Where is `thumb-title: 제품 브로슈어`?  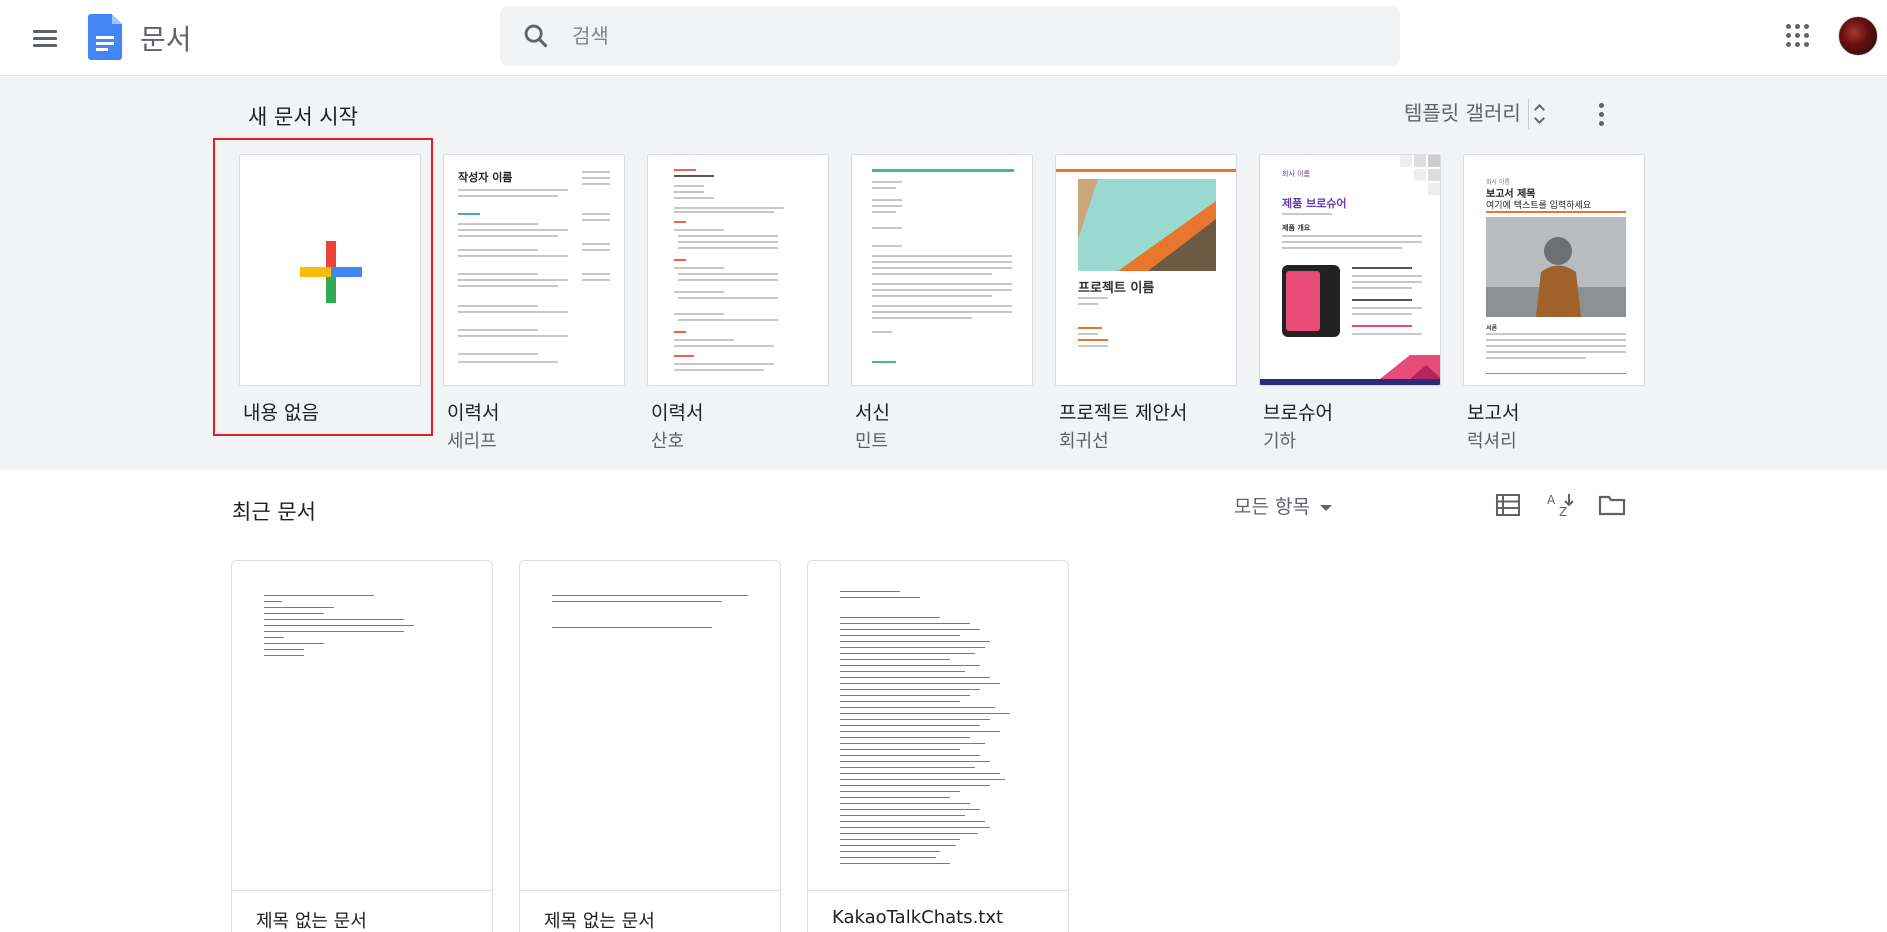 thumb-title: 제품 브로슈어 is located at coordinates (1314, 203).